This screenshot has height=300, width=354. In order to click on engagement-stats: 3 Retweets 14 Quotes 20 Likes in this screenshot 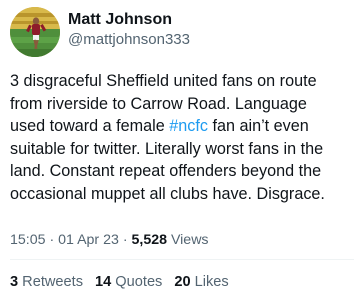, I will do `click(119, 282)`.